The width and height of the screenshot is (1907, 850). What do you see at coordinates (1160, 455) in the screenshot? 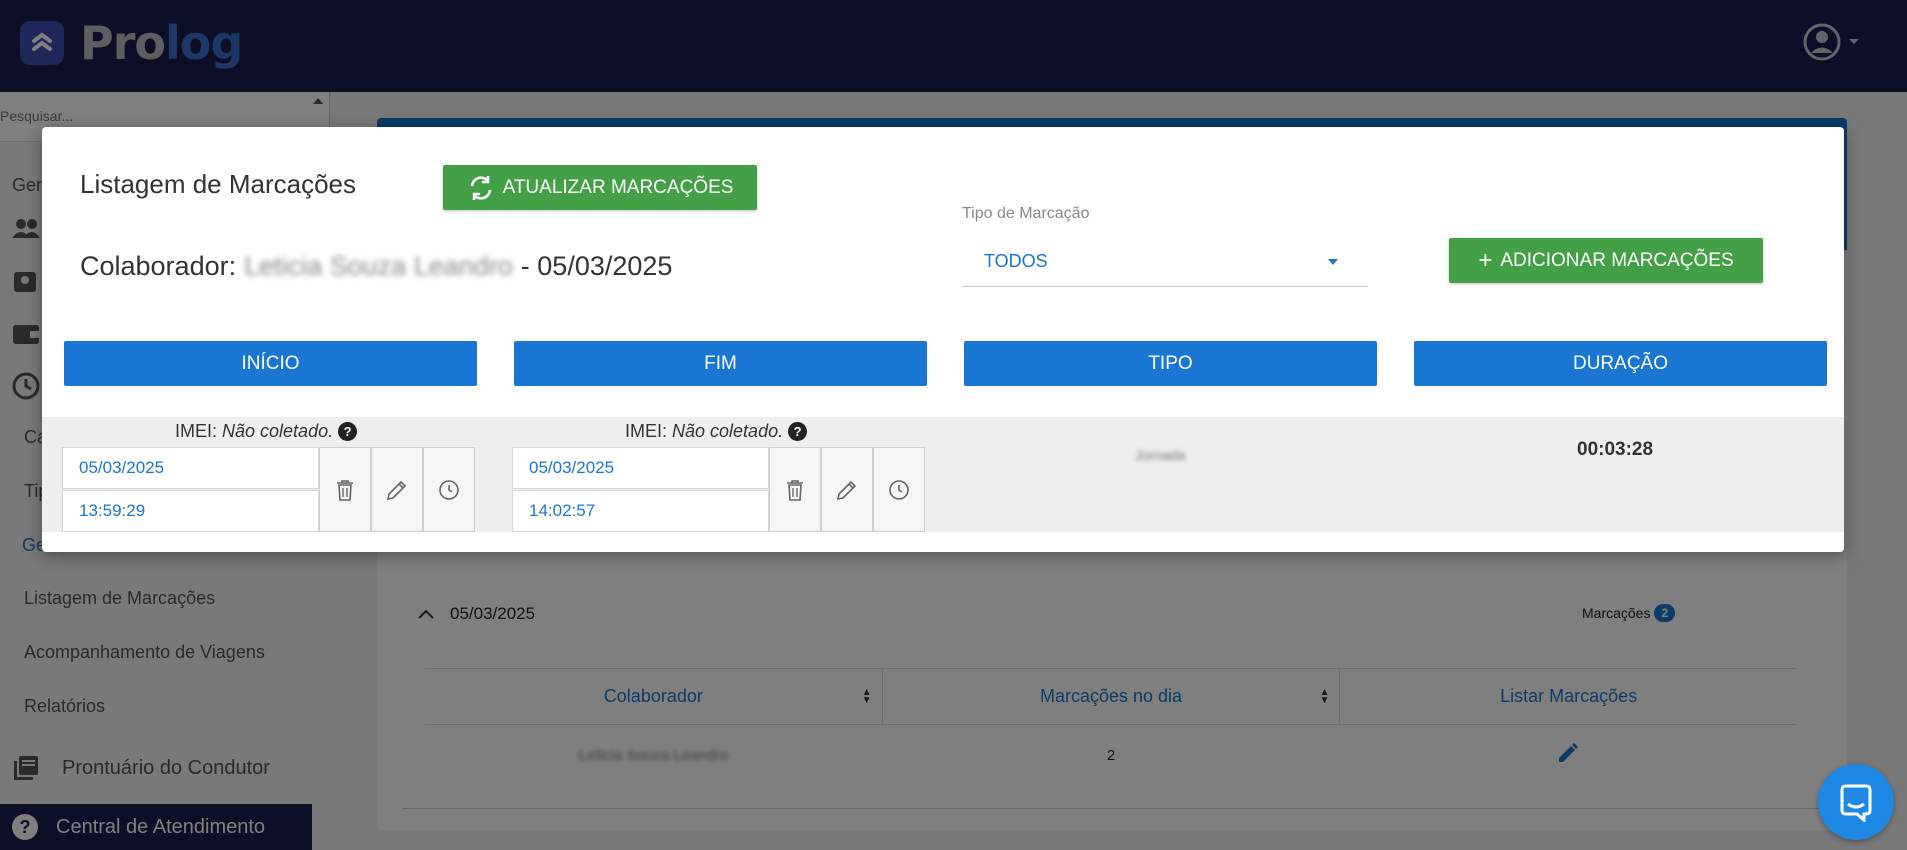
I see `tipo-value: Jornada` at bounding box center [1160, 455].